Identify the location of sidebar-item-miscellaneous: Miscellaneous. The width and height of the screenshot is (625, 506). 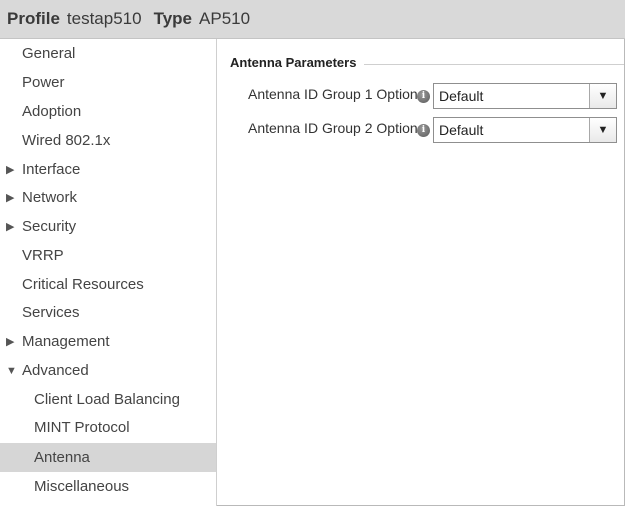
(108, 486).